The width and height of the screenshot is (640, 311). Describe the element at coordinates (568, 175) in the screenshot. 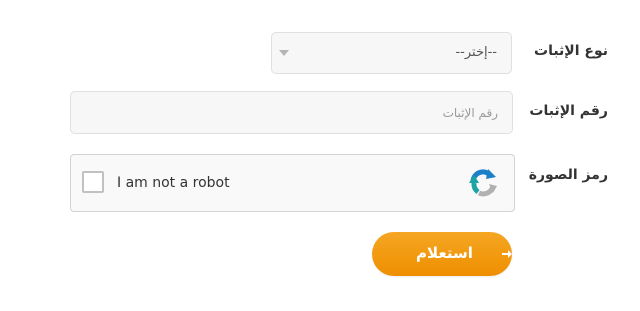

I see `image-code-label: رمز الصورة` at that location.